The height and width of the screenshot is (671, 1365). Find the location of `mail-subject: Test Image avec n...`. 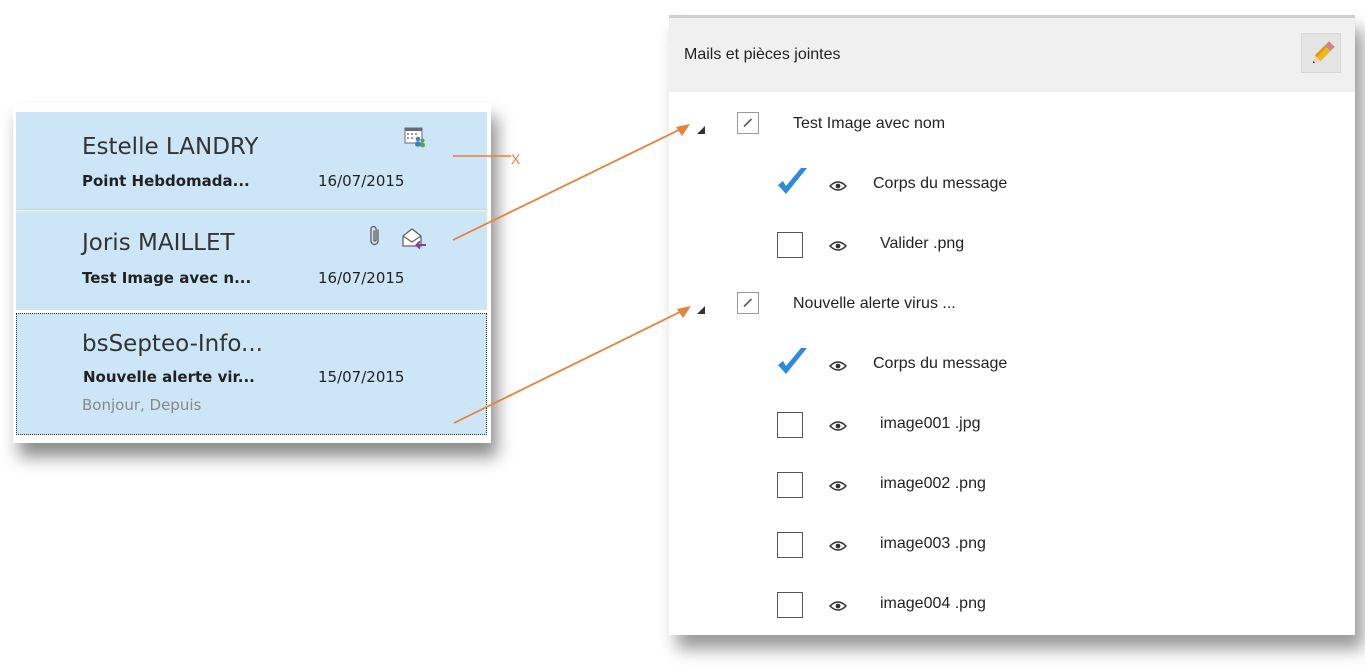

mail-subject: Test Image avec n... is located at coordinates (167, 278).